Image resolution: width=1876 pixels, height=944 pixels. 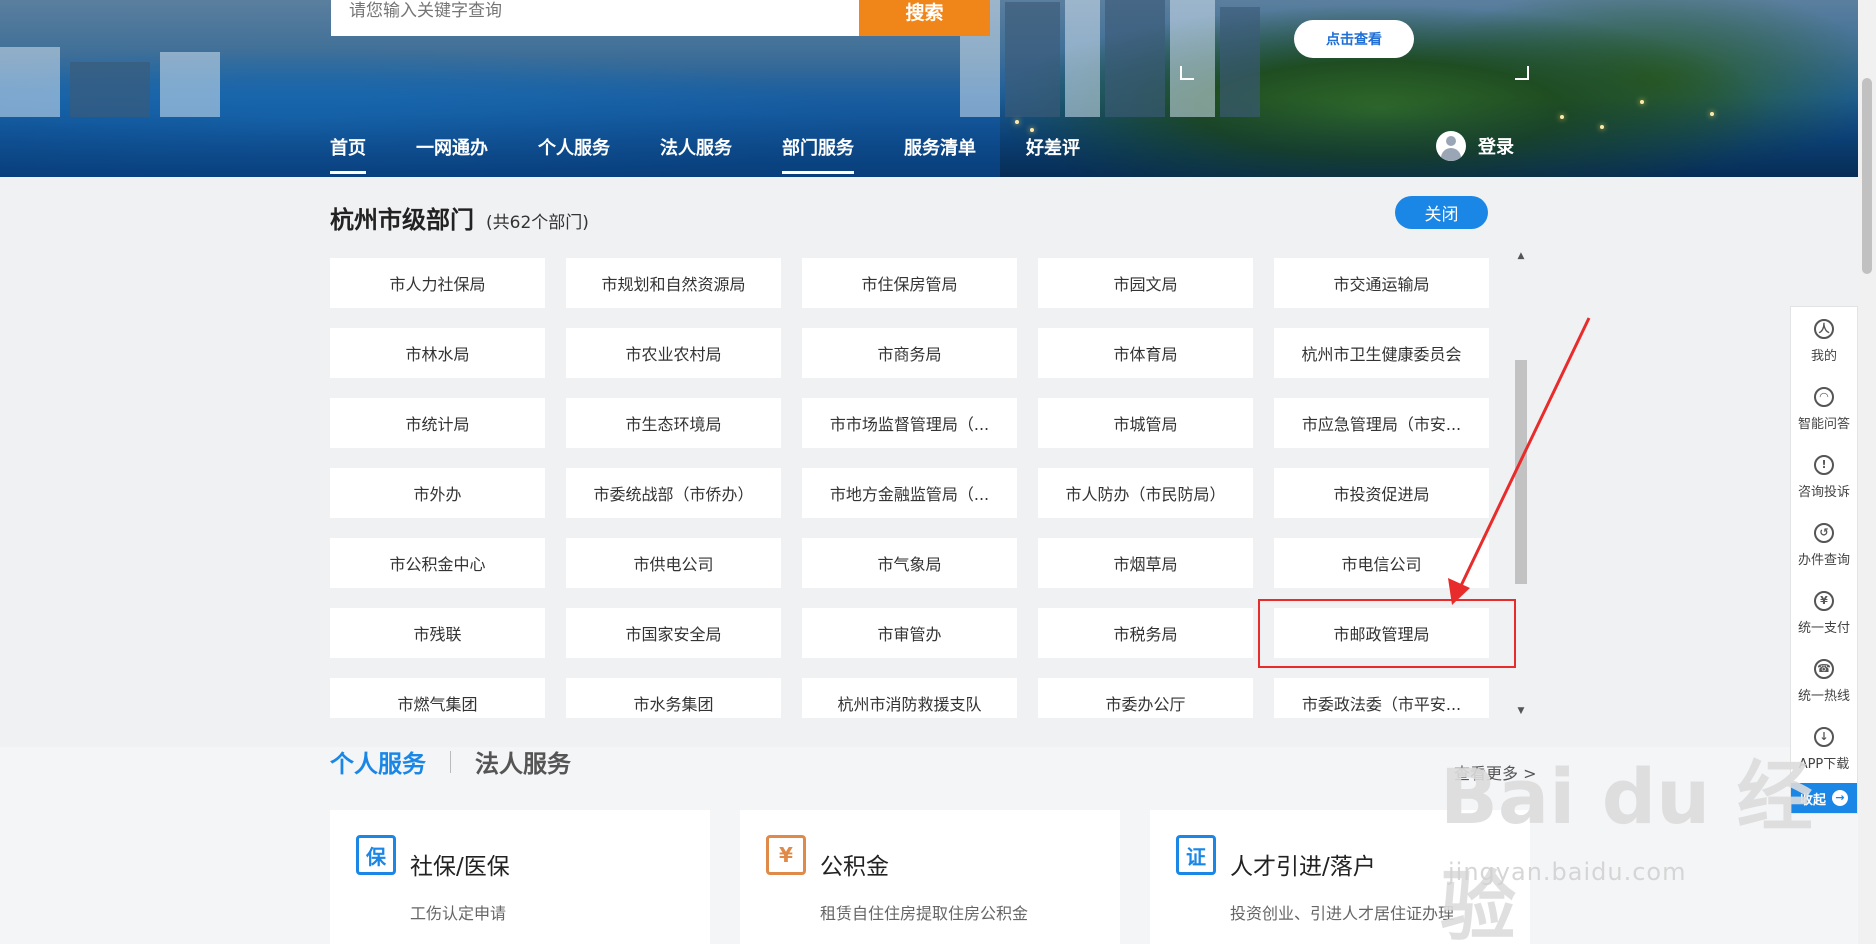 I want to click on department-item: 市电信公司, so click(x=1381, y=563).